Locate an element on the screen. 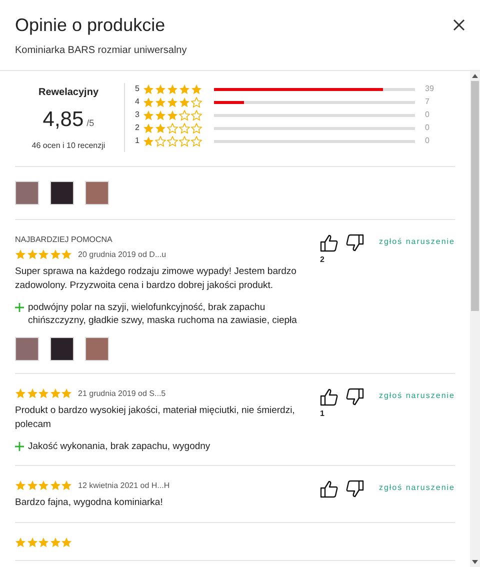 The image size is (480, 567). scrollbar is located at coordinates (475, 319).